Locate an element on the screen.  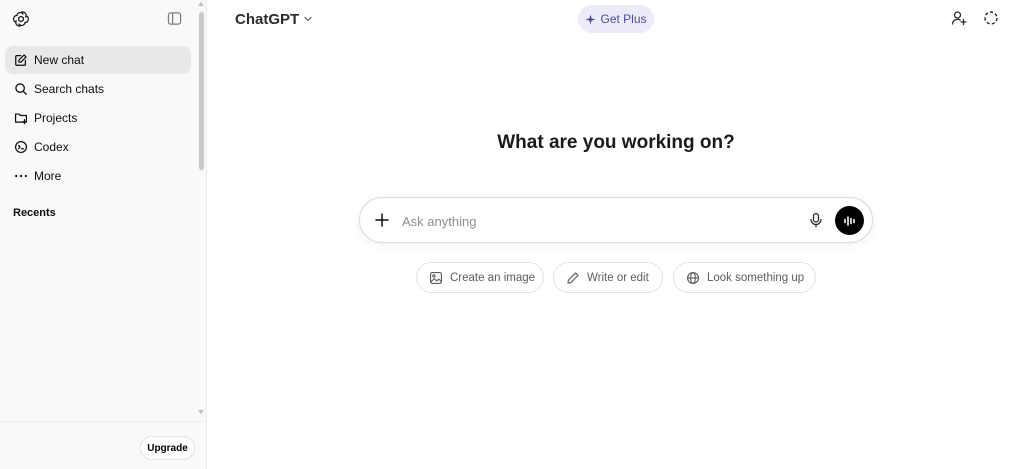
chip-label: Create an image is located at coordinates (493, 277).